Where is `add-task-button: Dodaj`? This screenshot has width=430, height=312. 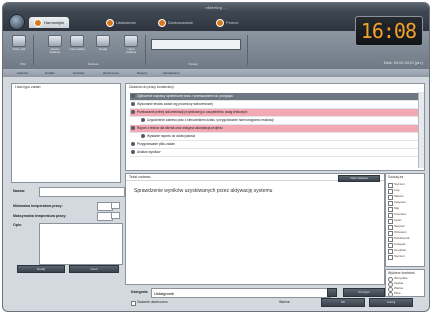
add-task-button: Dodaj is located at coordinates (103, 46).